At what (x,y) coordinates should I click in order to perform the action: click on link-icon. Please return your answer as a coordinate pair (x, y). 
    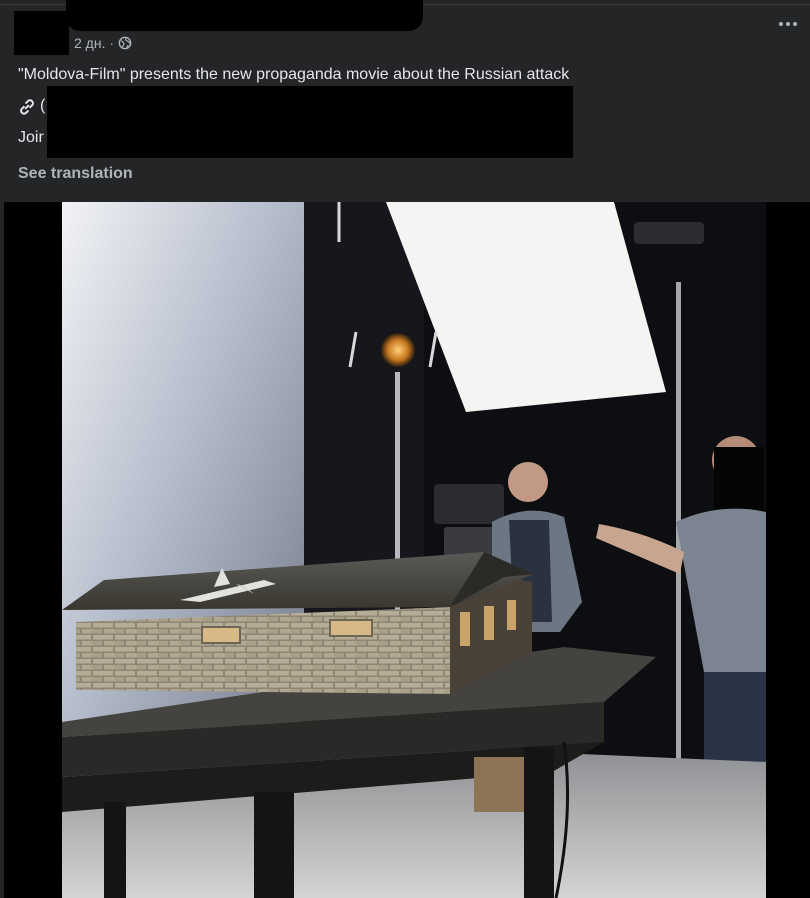
    Looking at the image, I should click on (27, 107).